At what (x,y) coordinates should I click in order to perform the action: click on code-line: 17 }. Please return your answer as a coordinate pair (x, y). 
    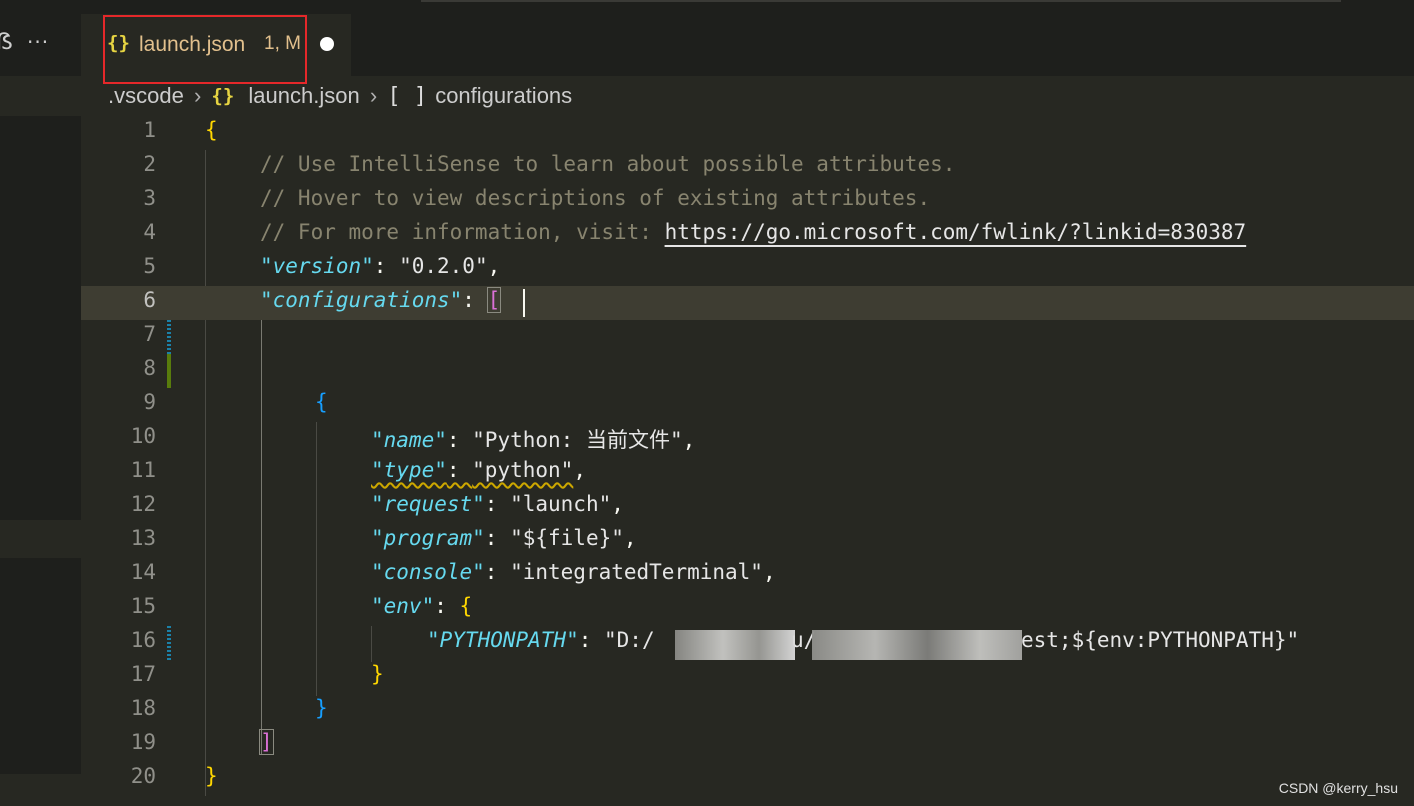
    Looking at the image, I should click on (747, 677).